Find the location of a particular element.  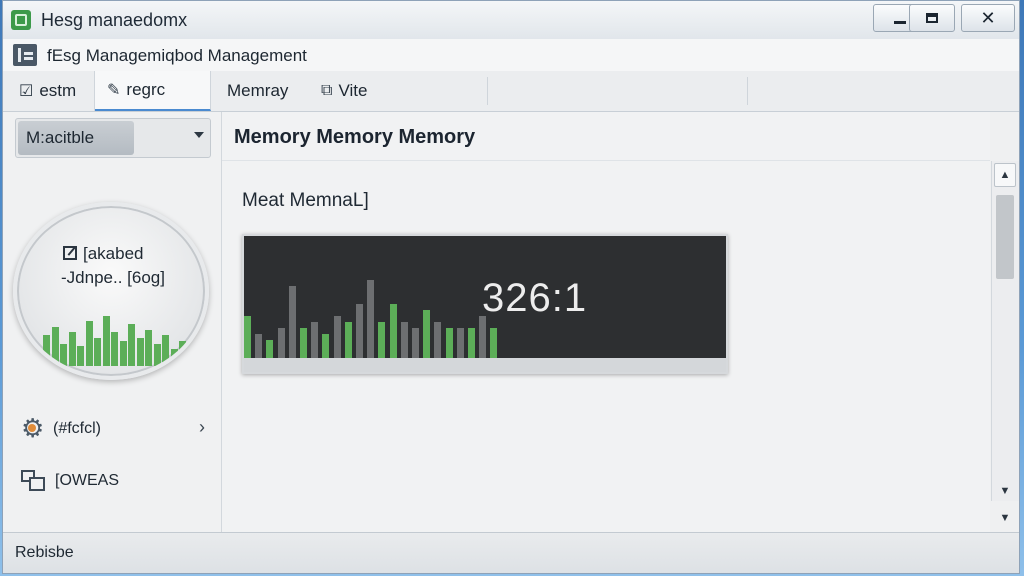

app-title: fEsg Managemiqbod Management is located at coordinates (177, 55).